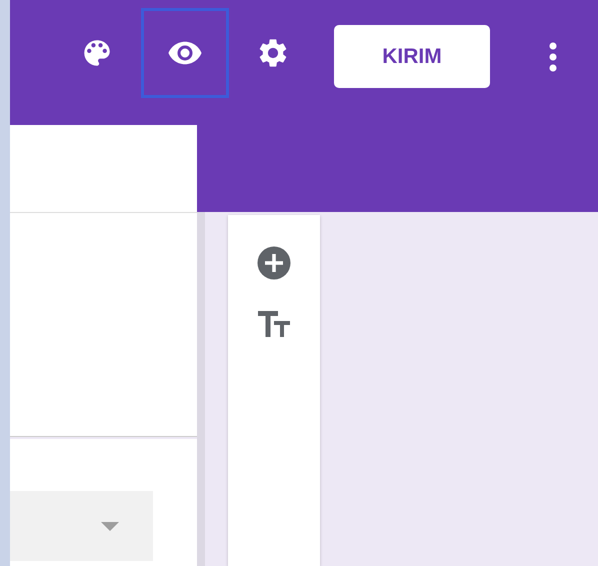 This screenshot has height=566, width=598. I want to click on more-options-button, so click(553, 57).